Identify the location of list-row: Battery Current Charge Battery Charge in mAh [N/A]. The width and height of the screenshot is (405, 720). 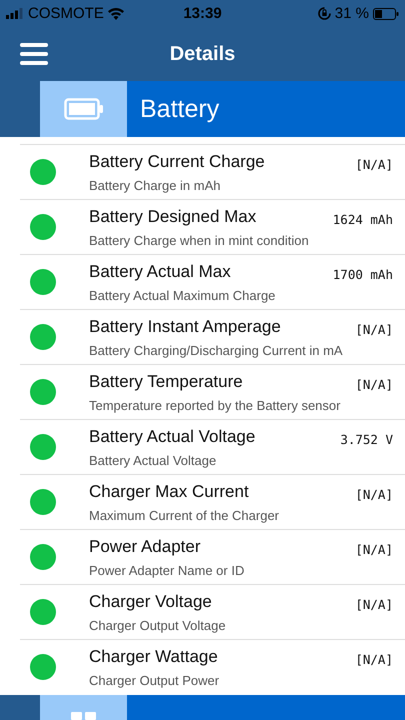
(212, 172).